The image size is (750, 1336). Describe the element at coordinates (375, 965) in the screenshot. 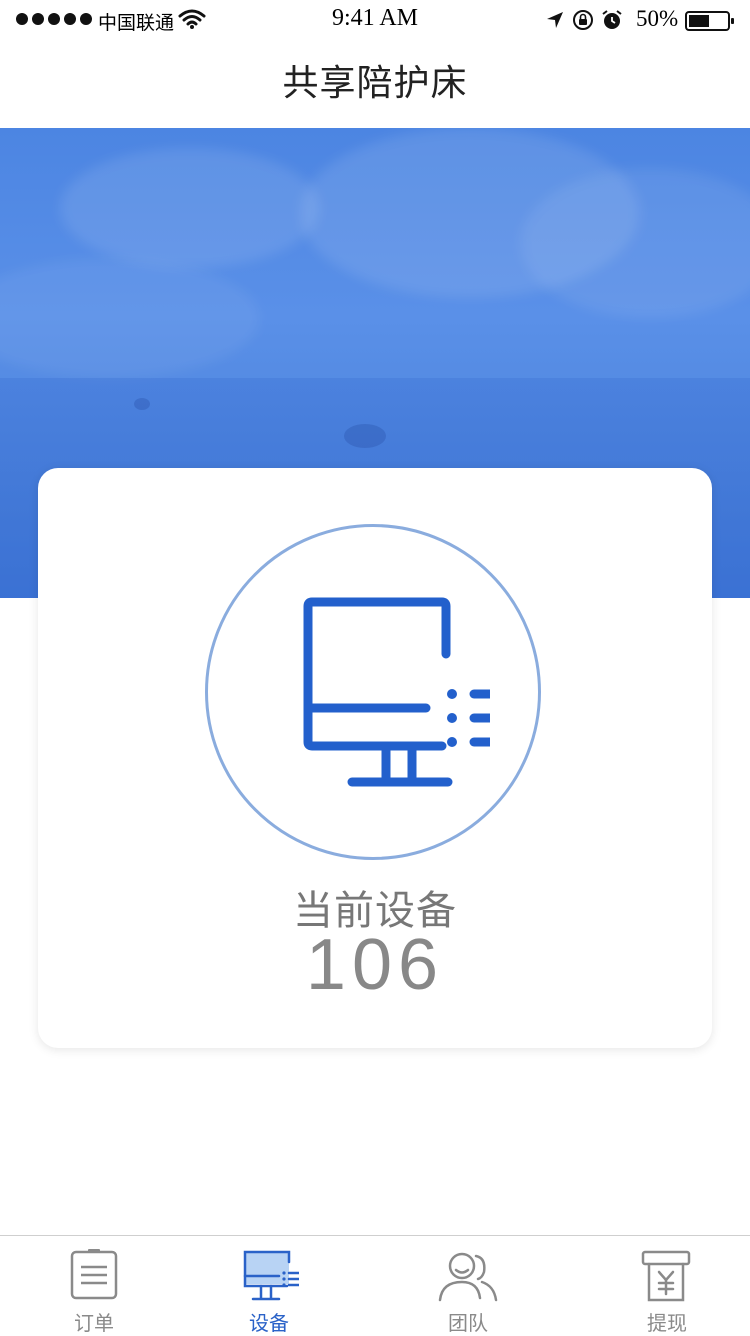

I see `current-devices-count: 106` at that location.